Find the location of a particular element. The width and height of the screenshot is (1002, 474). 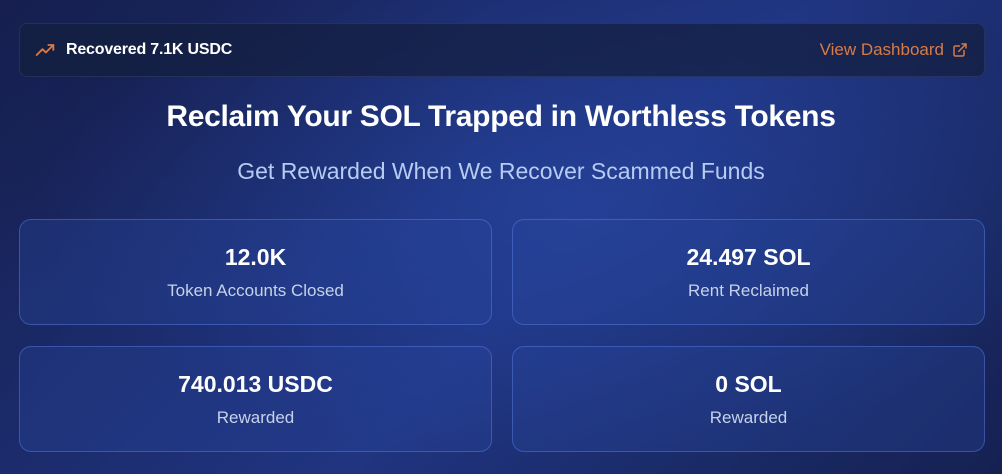

stat-value: 0 SOL is located at coordinates (748, 383).